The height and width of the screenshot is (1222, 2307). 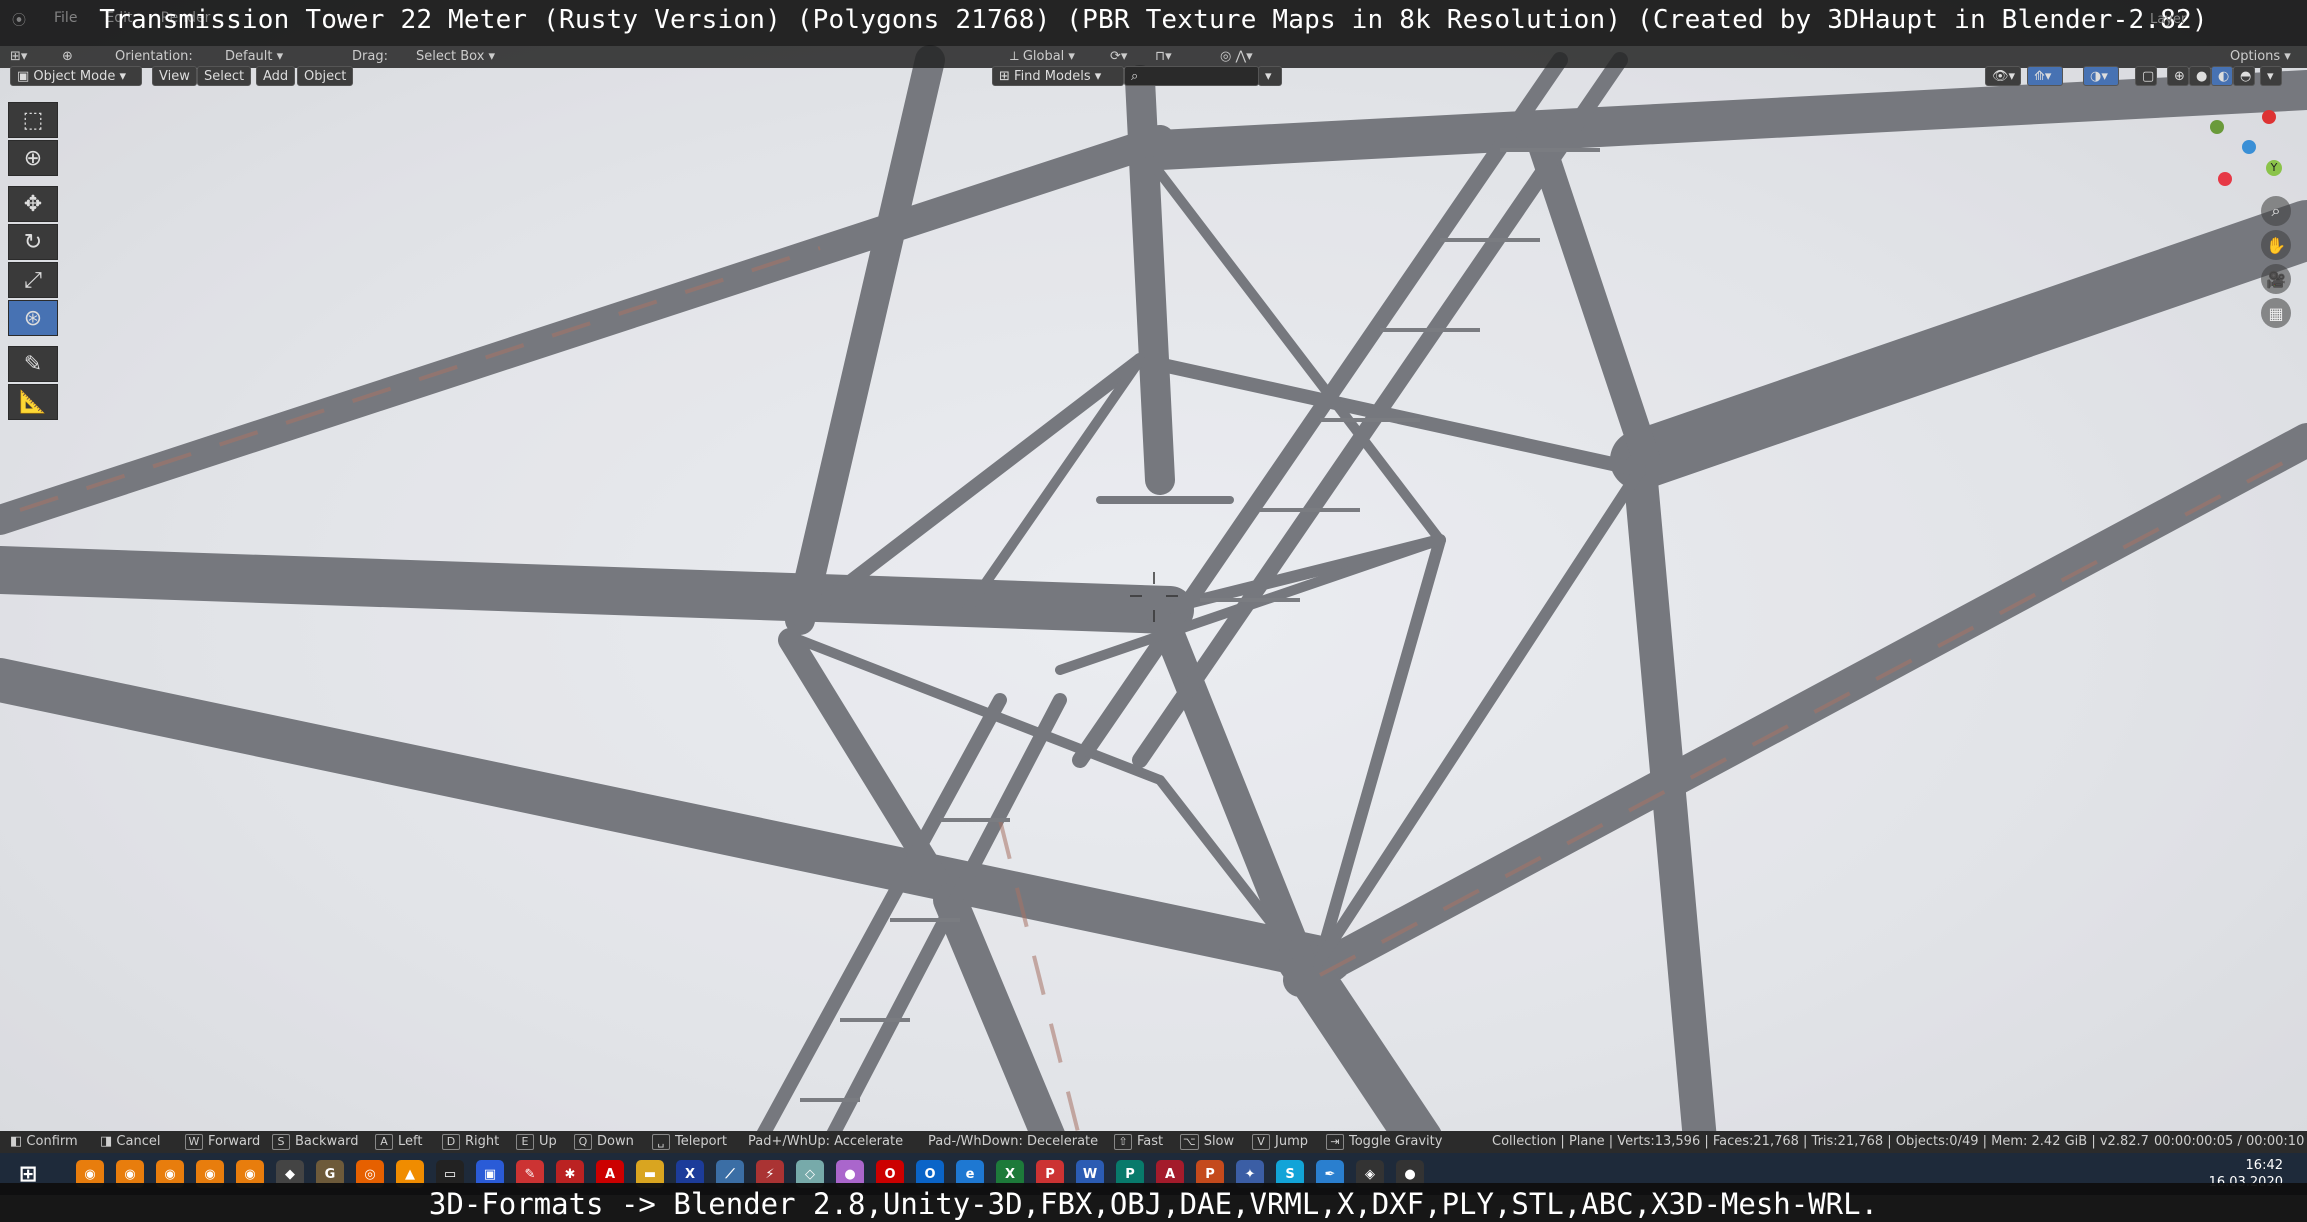 I want to click on shading-options-icon: ▾, so click(x=2271, y=76).